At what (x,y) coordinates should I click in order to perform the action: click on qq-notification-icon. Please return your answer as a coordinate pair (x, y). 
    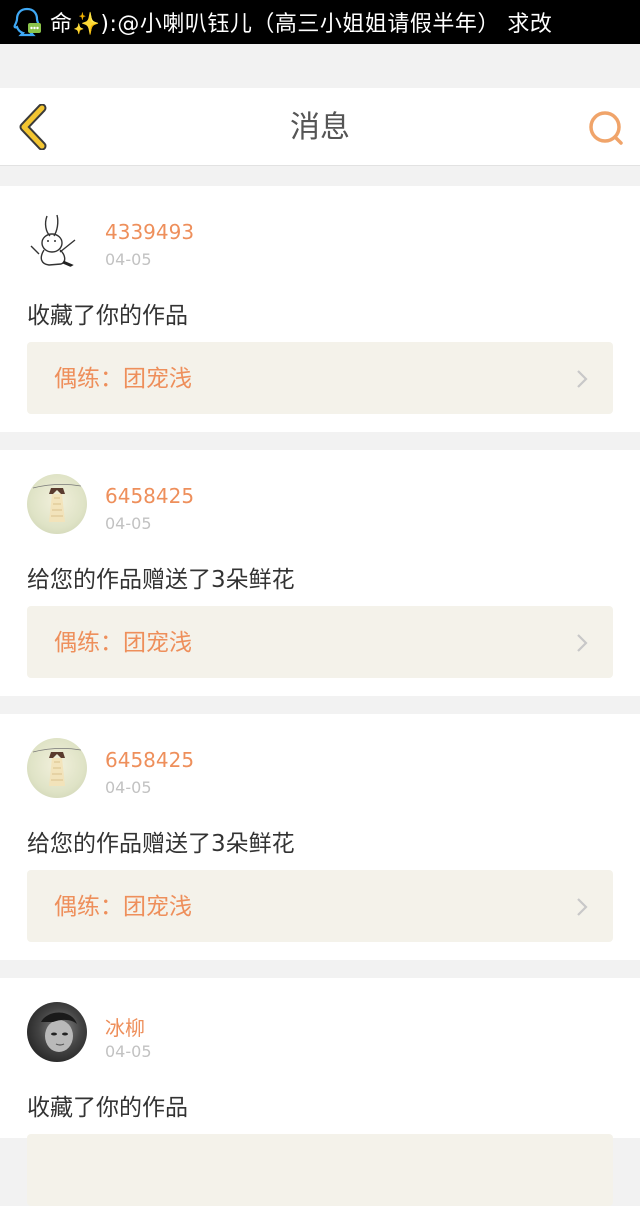
    Looking at the image, I should click on (27, 22).